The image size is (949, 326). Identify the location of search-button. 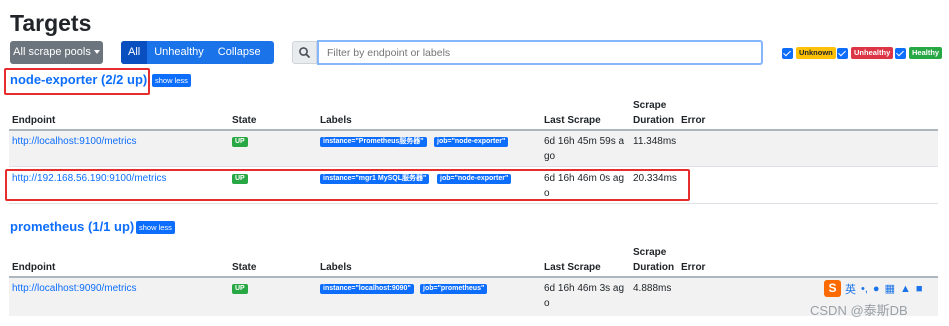
(304, 52).